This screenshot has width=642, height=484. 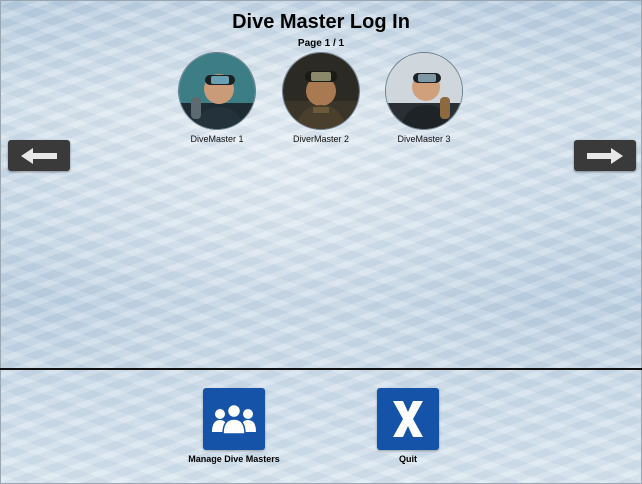 I want to click on profile-name: DiveMaster 1, so click(x=217, y=139).